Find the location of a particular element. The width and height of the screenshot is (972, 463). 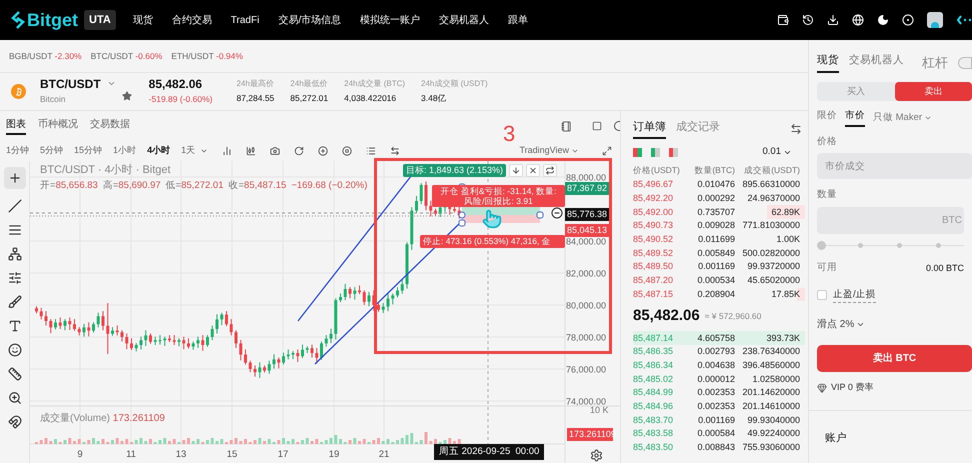

nav-link: 交易/市场信息 is located at coordinates (310, 20).